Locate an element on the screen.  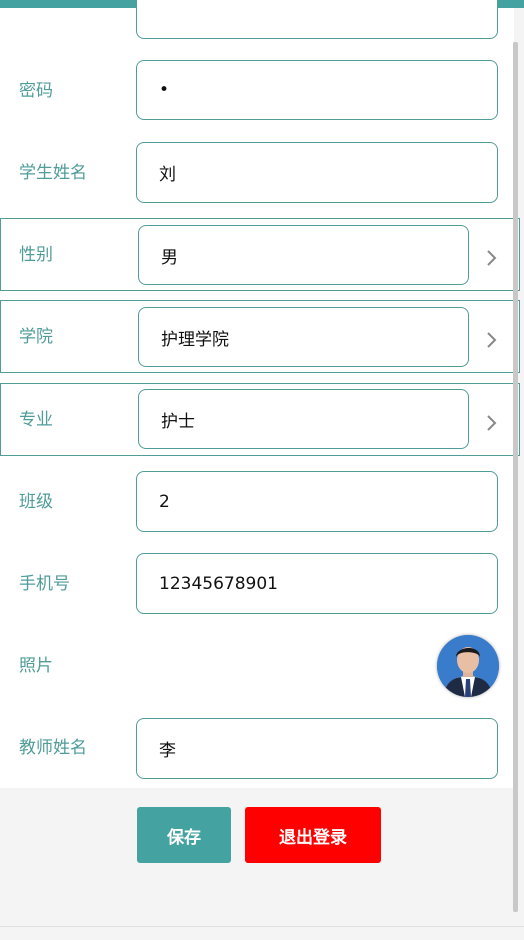
teacher-name-field: 李 is located at coordinates (317, 748).